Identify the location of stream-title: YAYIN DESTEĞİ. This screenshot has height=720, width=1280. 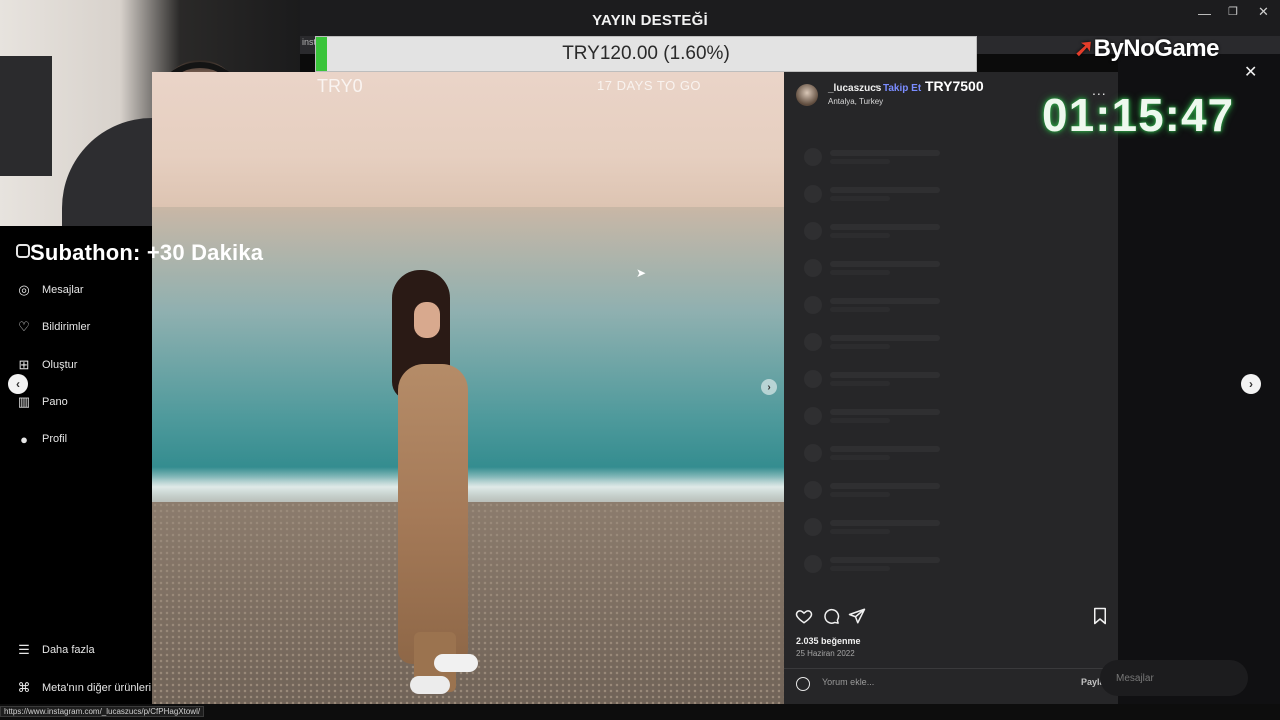
(650, 20).